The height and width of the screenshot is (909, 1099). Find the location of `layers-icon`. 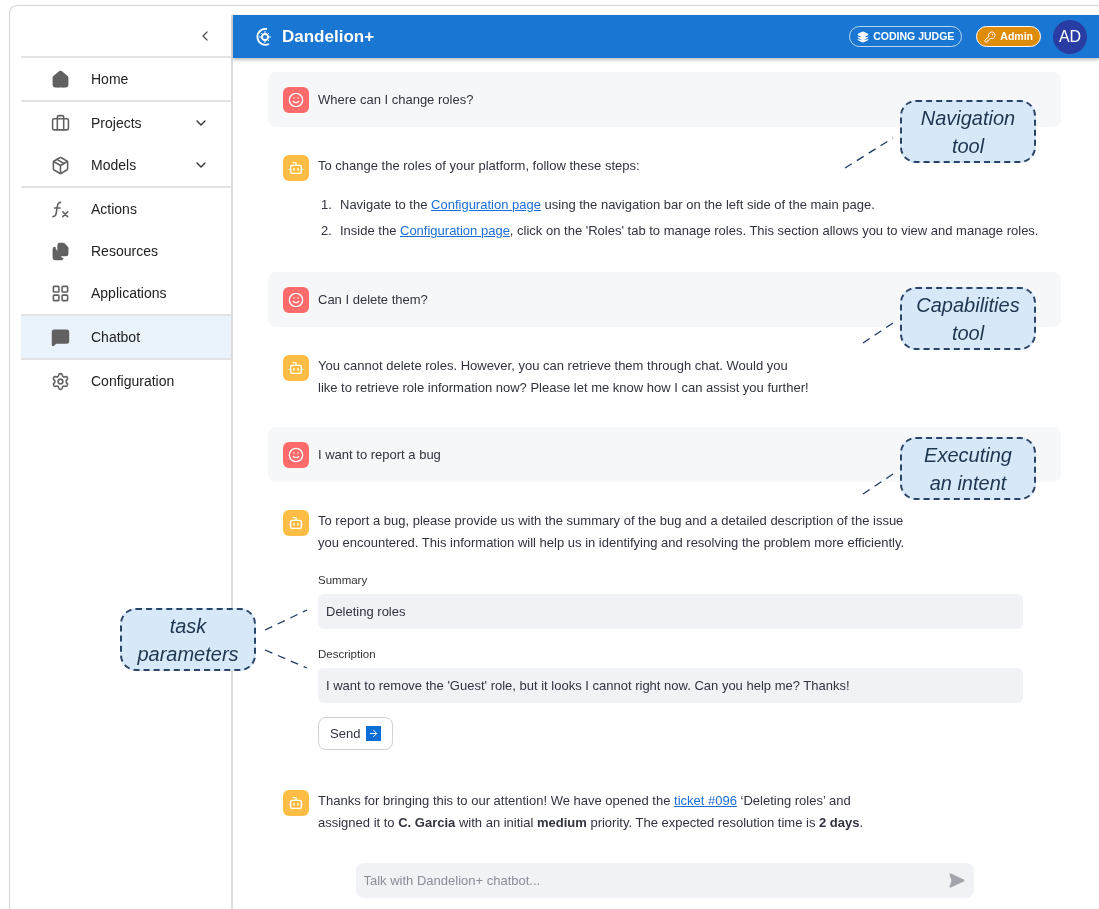

layers-icon is located at coordinates (863, 36).